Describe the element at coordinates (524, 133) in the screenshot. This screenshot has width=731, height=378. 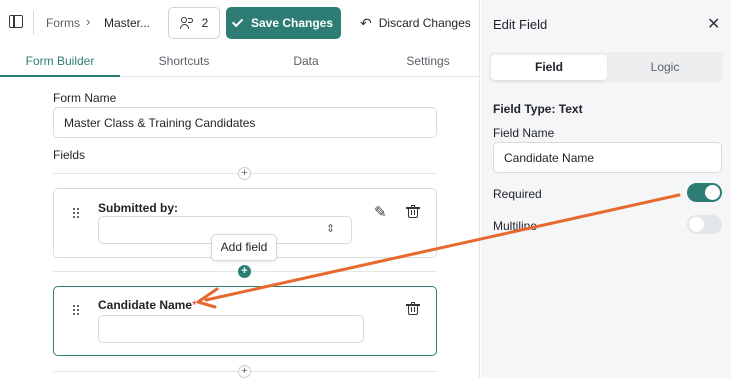
I see `field-name-label: Field Name` at that location.